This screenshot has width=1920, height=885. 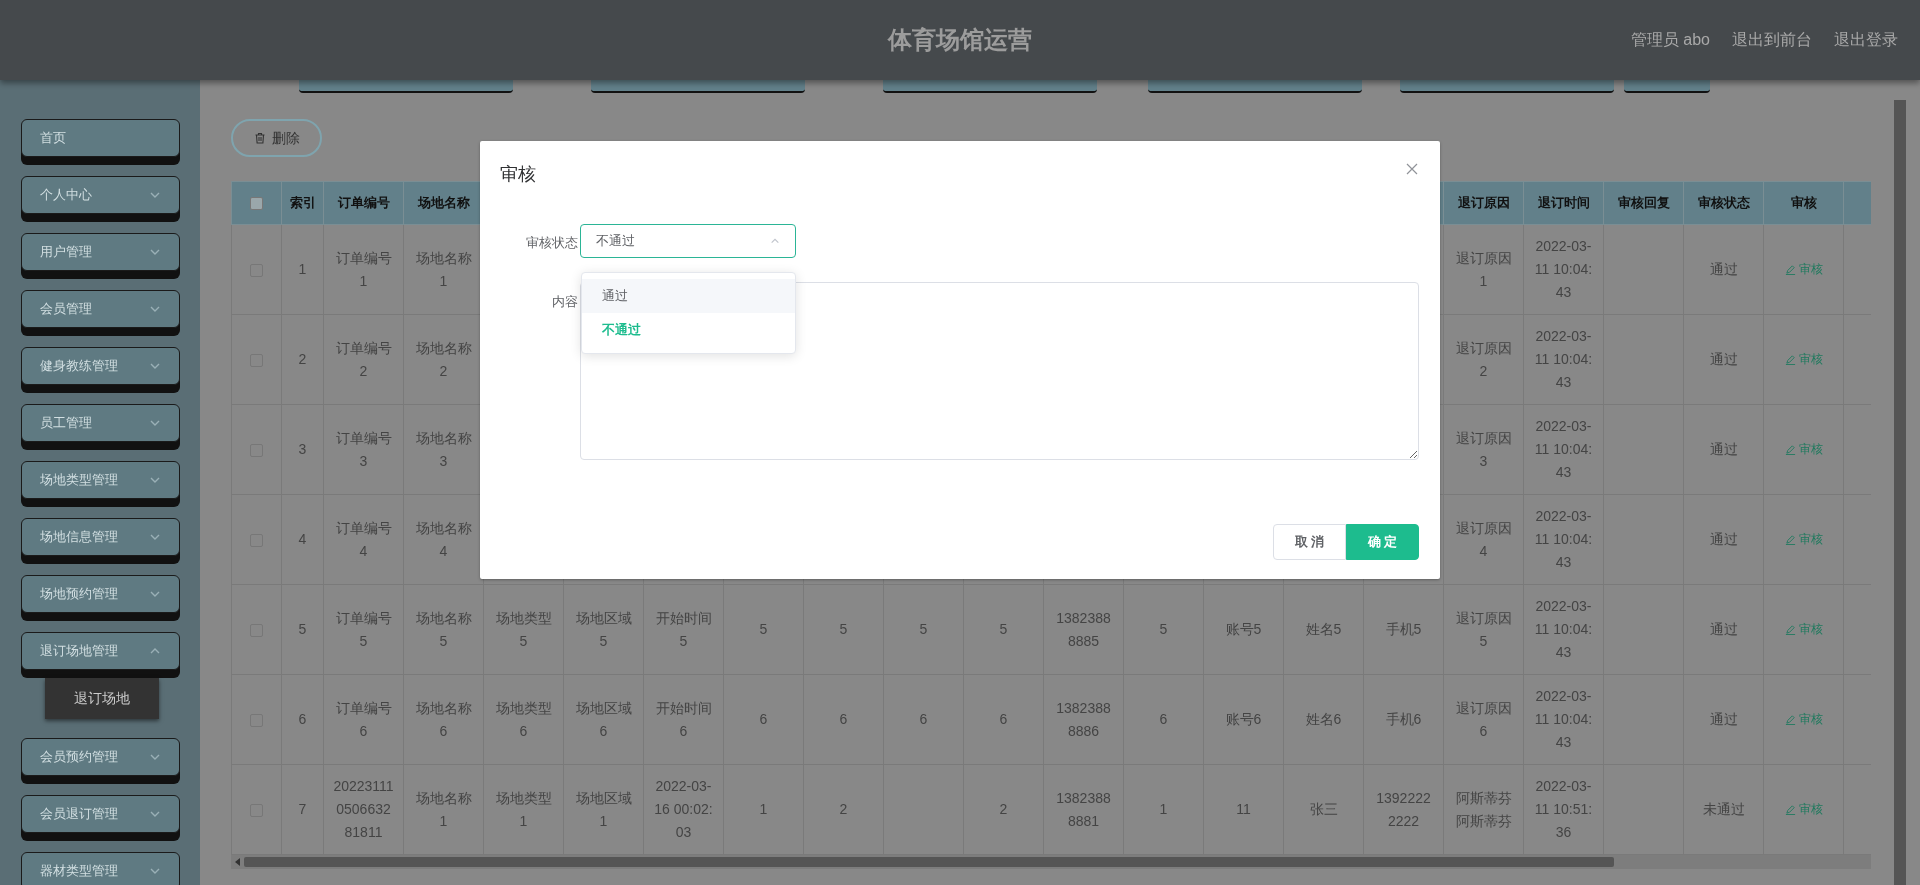 What do you see at coordinates (1382, 542) in the screenshot?
I see `confirm-button: 确 定` at bounding box center [1382, 542].